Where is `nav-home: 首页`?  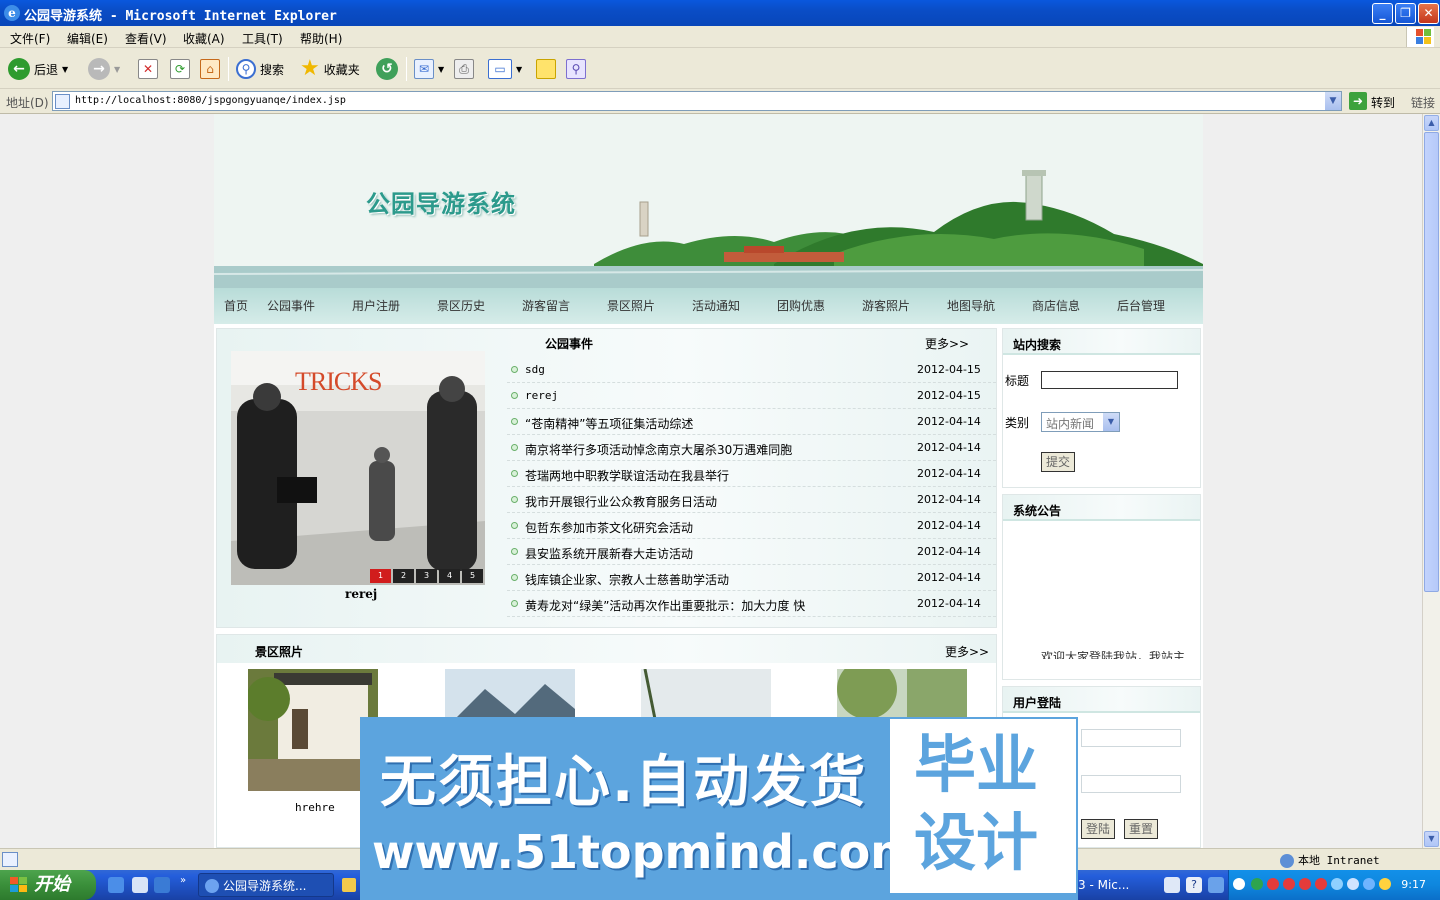
nav-home: 首页 is located at coordinates (236, 305).